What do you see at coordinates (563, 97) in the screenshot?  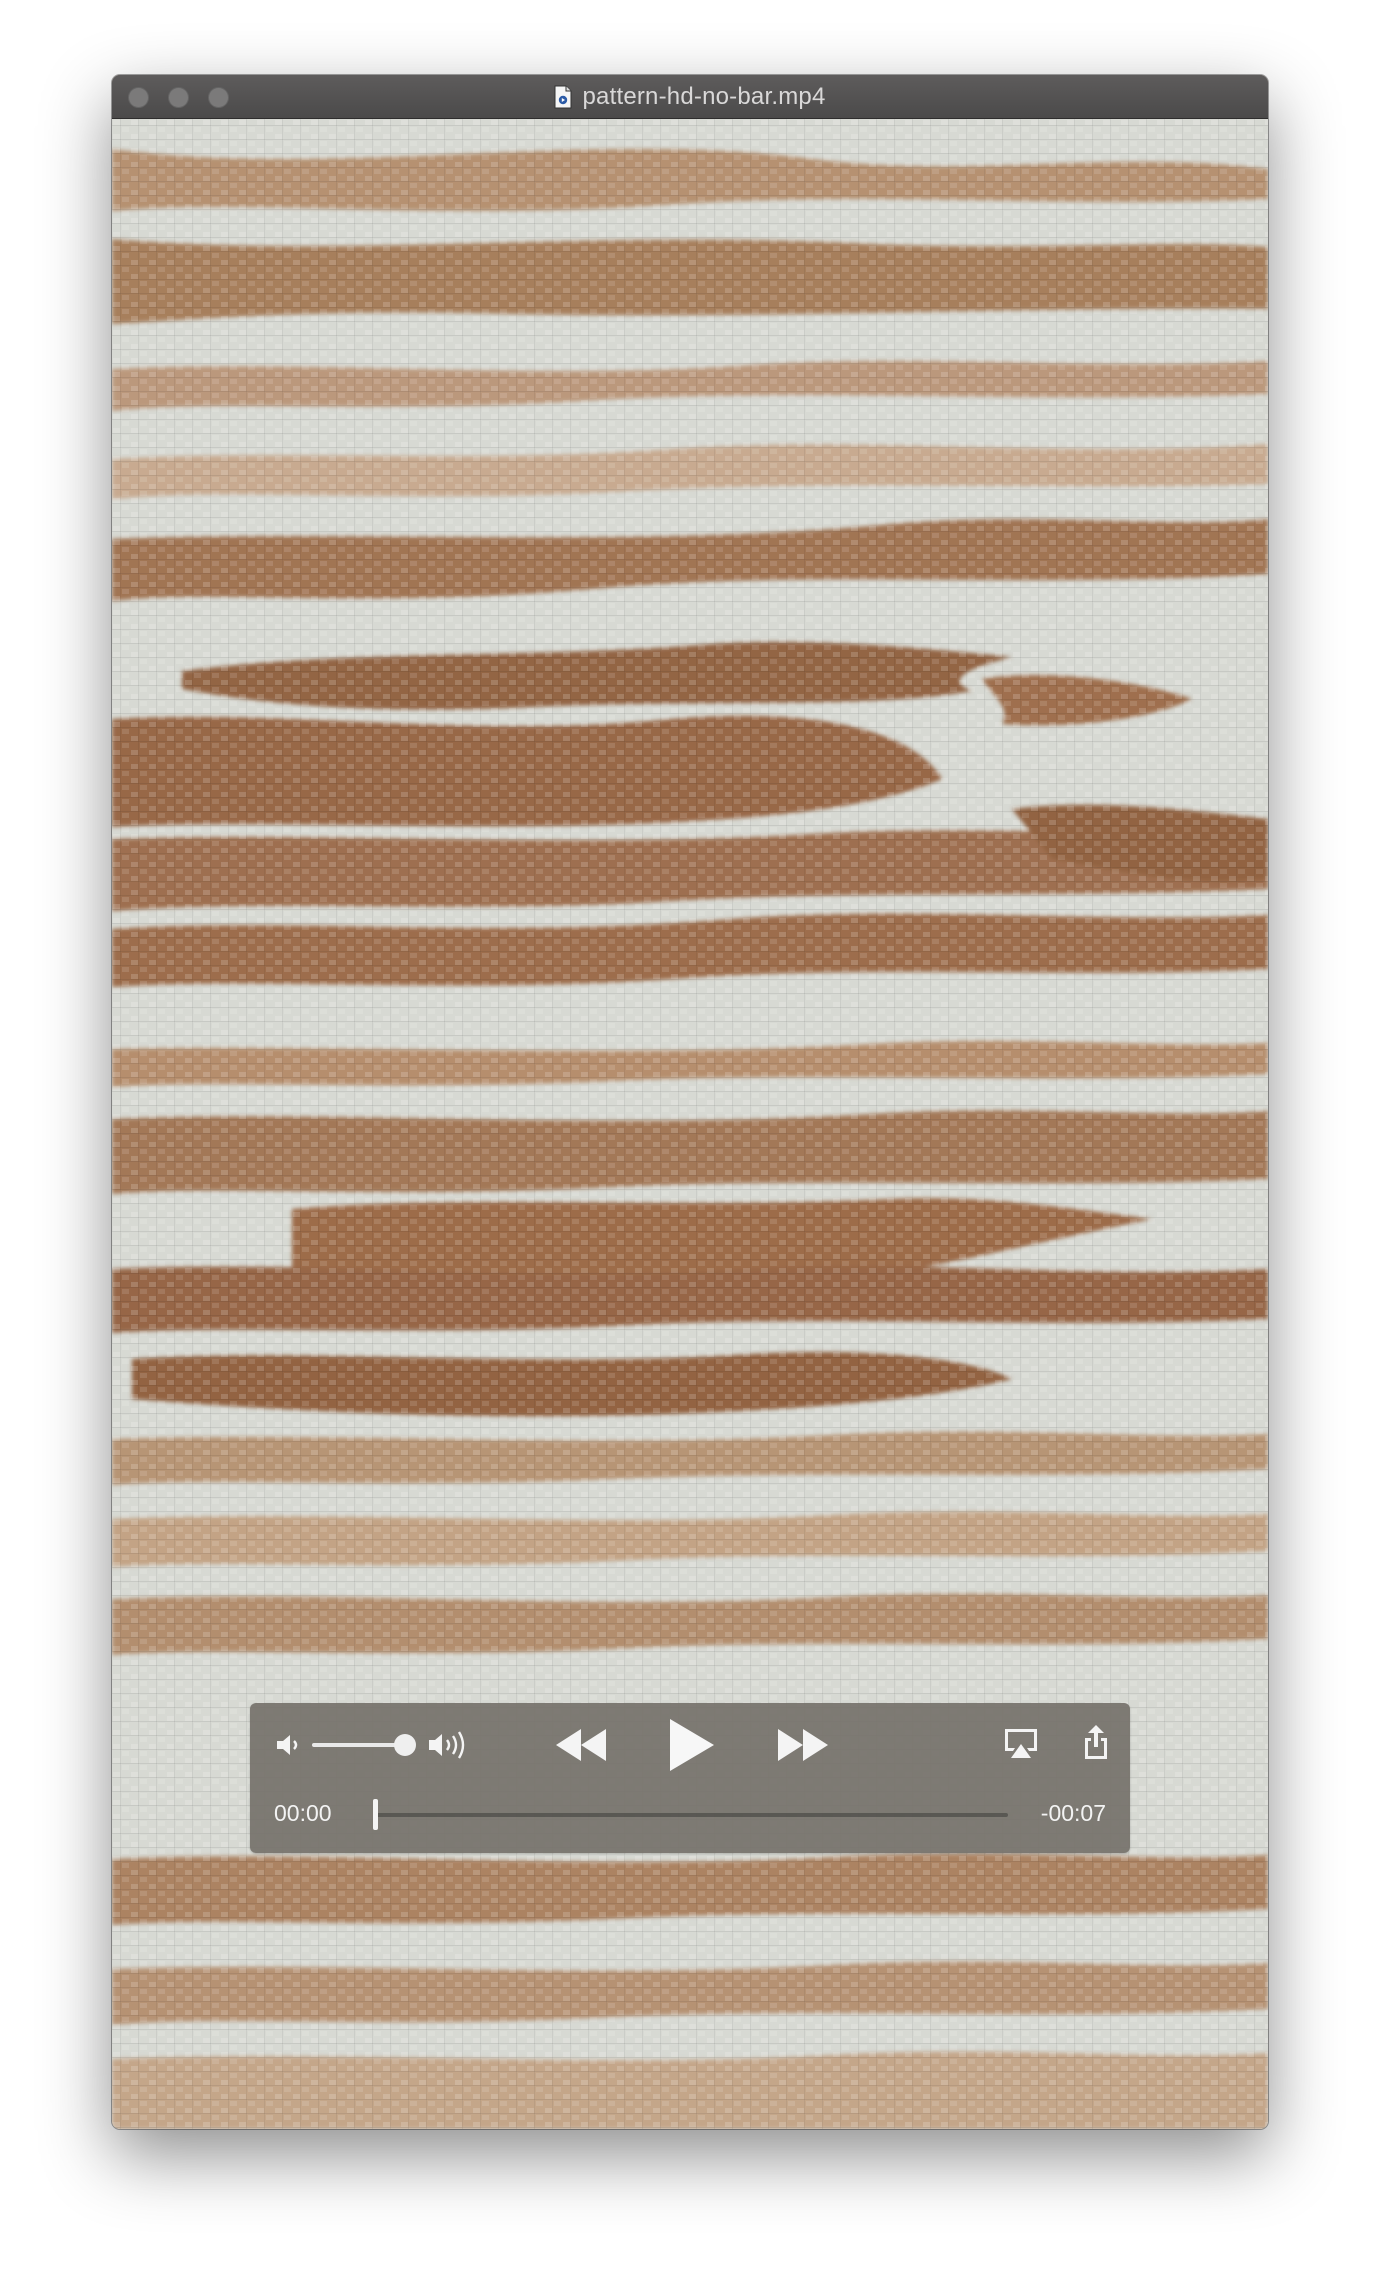 I see `video-file-icon` at bounding box center [563, 97].